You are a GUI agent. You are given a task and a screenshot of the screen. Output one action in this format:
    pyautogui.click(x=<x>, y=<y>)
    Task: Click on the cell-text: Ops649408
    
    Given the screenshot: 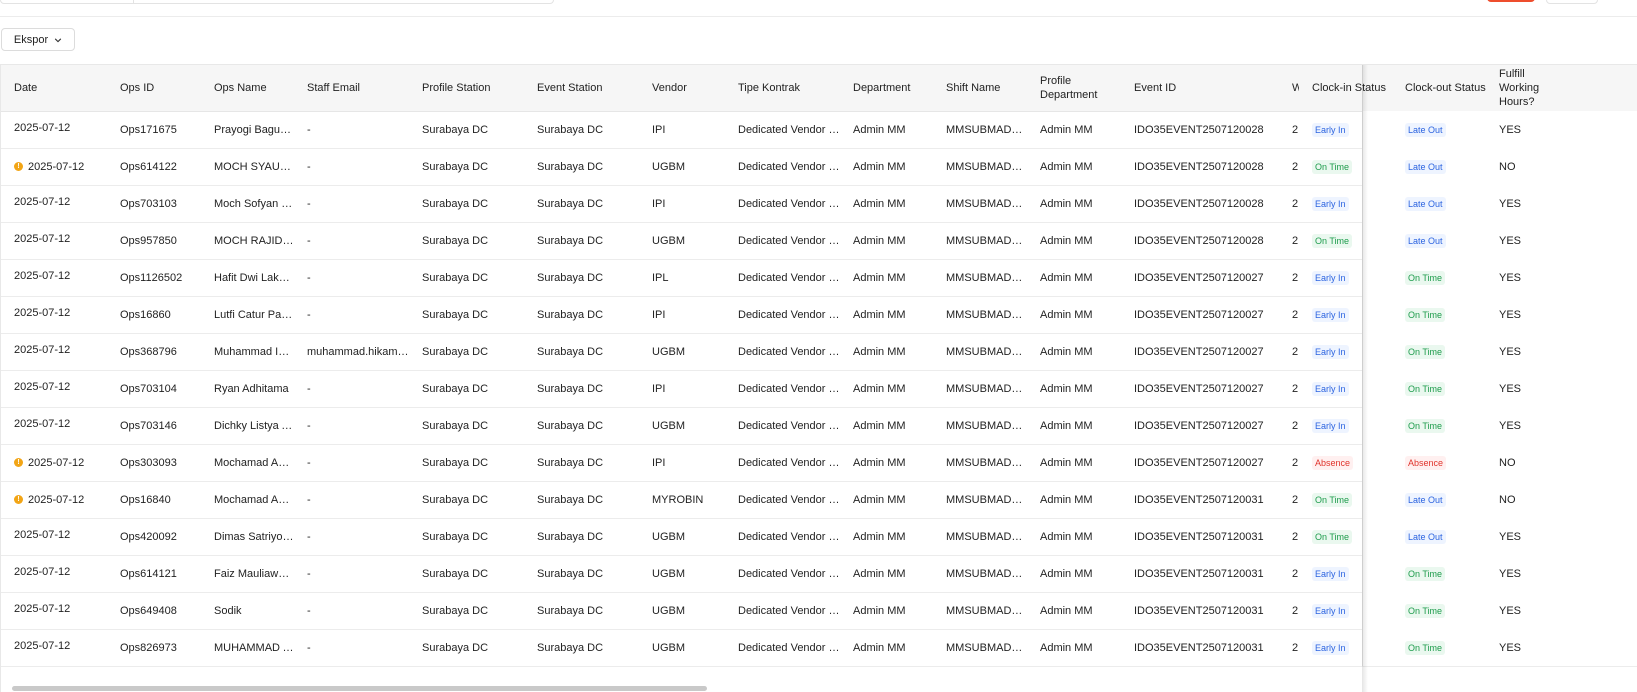 What is the action you would take?
    pyautogui.click(x=148, y=610)
    